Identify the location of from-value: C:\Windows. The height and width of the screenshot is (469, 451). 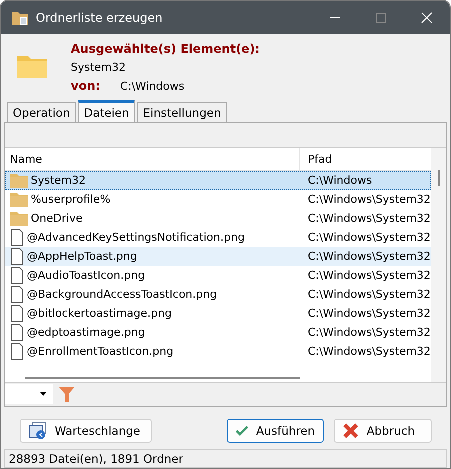
(152, 86).